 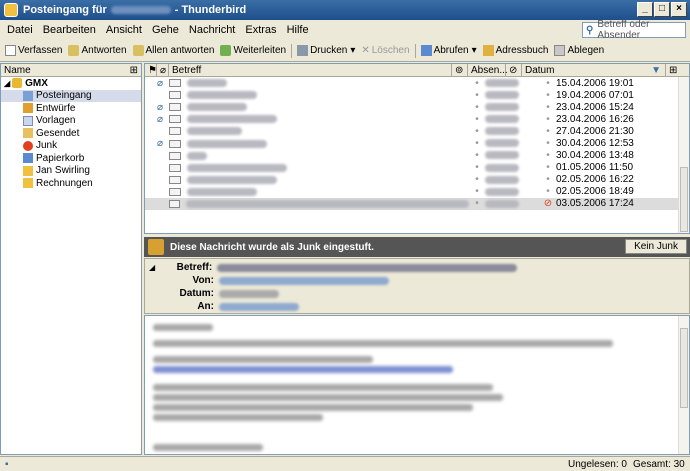 What do you see at coordinates (152, 267) in the screenshot?
I see `collapse-headers-icon: ◢` at bounding box center [152, 267].